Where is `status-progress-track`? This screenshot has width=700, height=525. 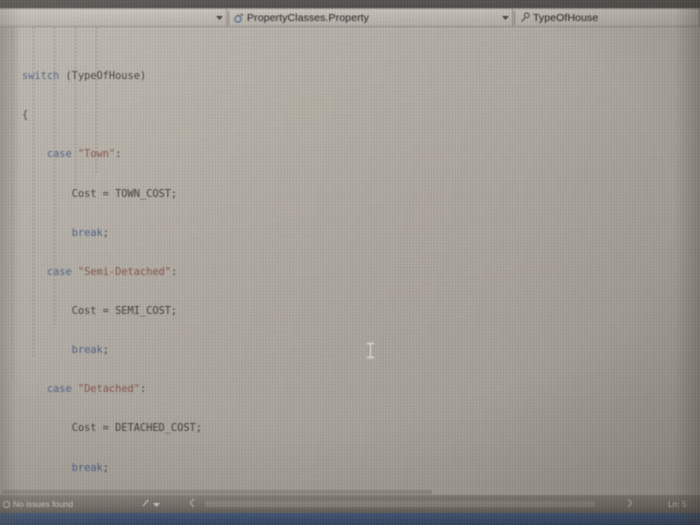 status-progress-track is located at coordinates (400, 504).